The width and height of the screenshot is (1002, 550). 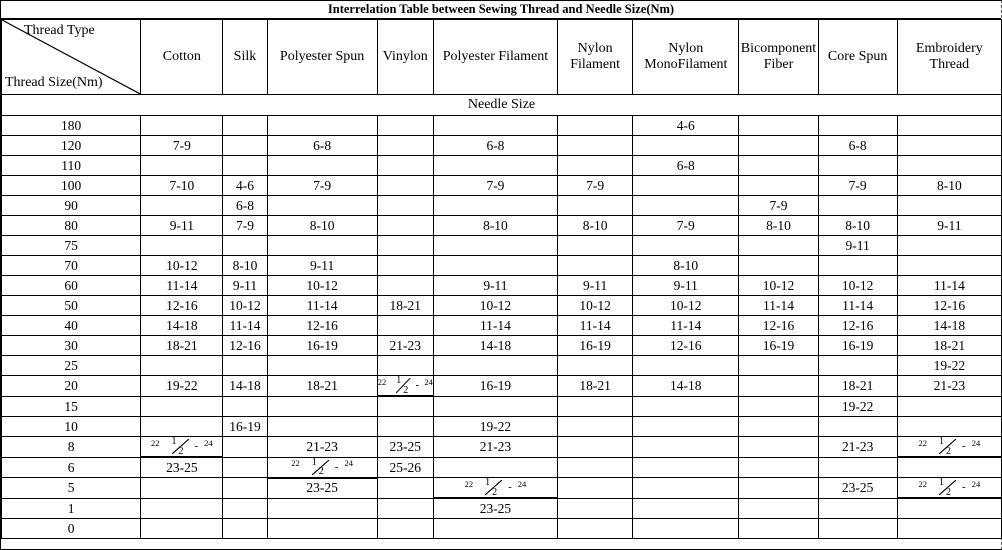 I want to click on row-header-thread-size: 75, so click(x=71, y=245).